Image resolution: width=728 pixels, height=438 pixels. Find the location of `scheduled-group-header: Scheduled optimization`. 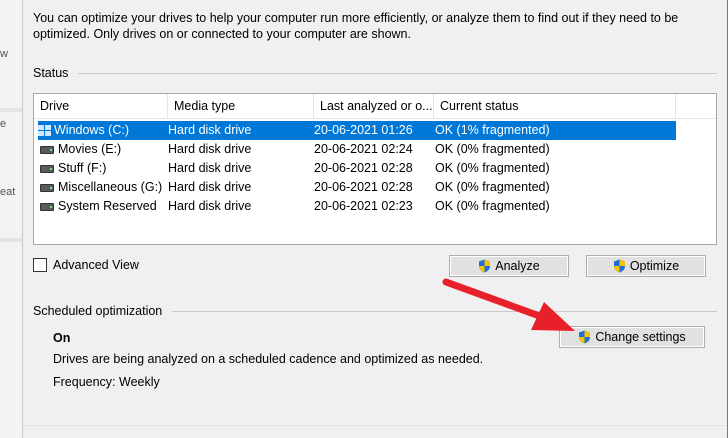

scheduled-group-header: Scheduled optimization is located at coordinates (375, 311).